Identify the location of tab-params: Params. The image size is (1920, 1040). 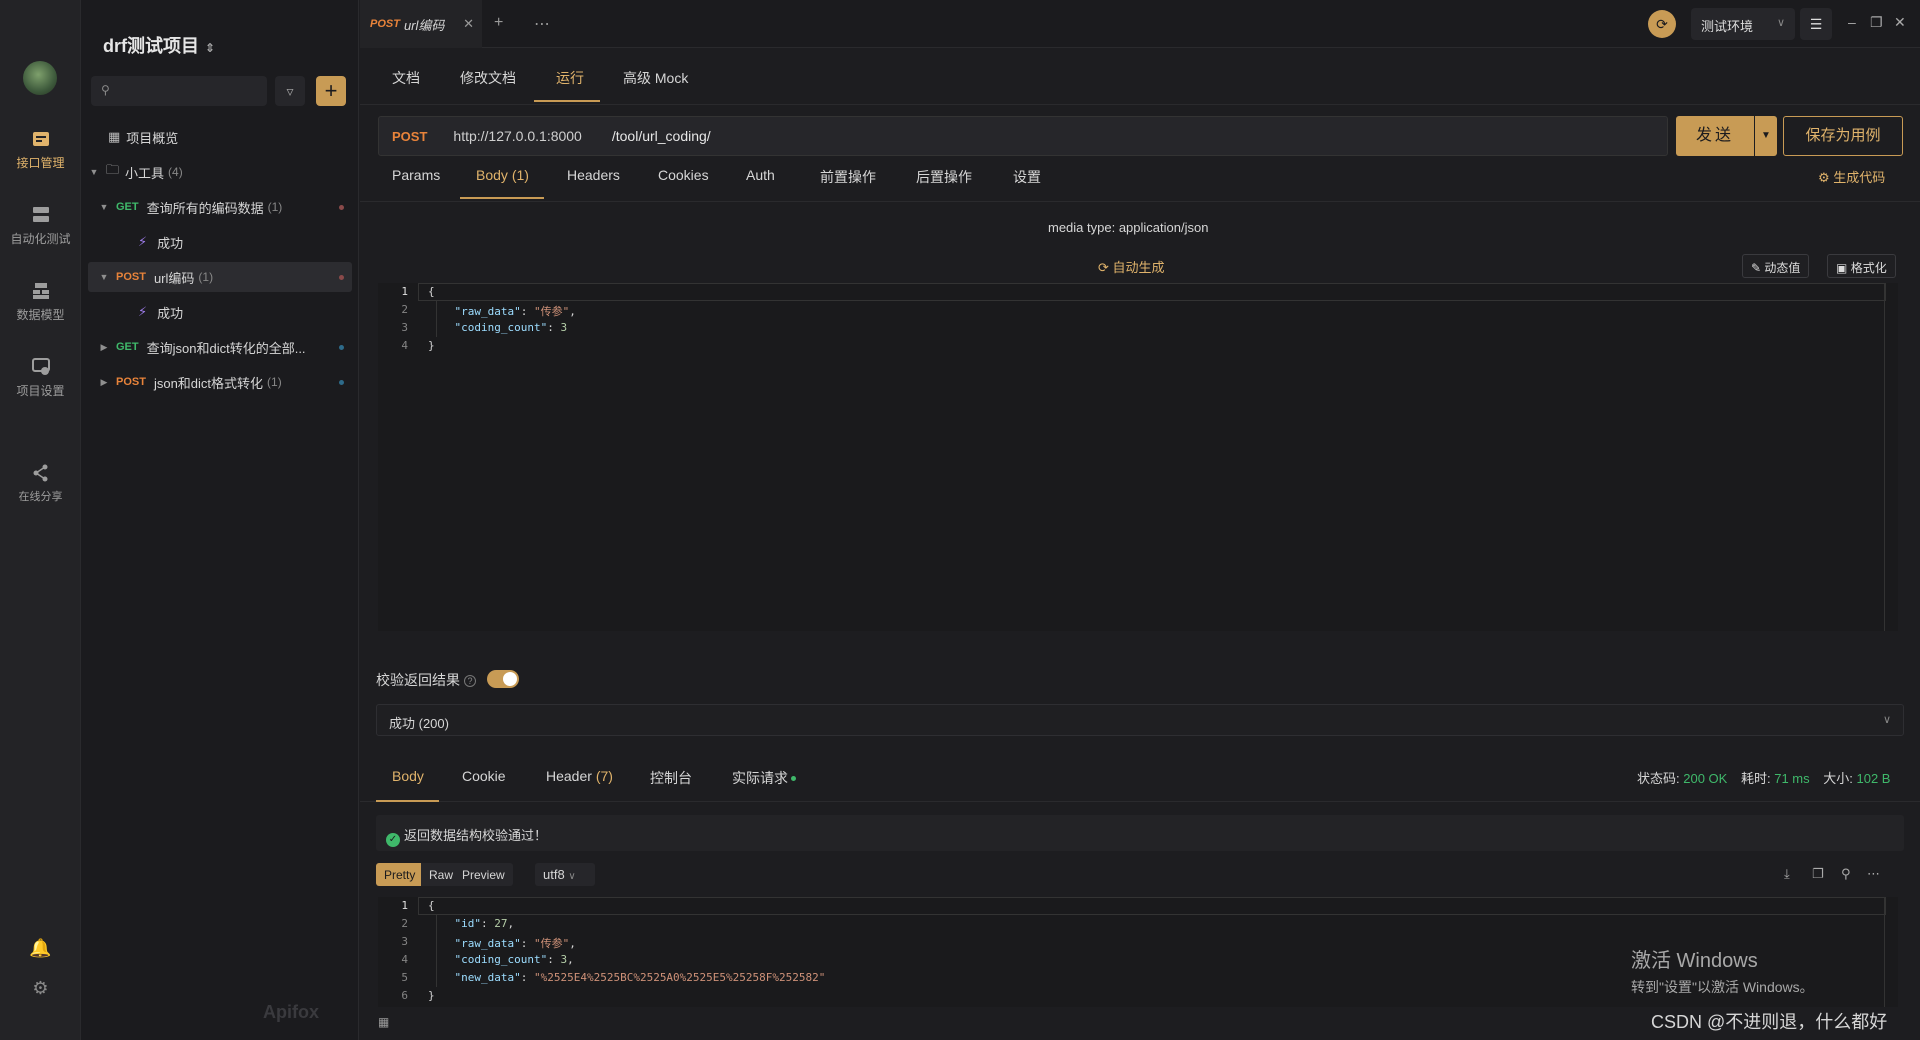
(416, 175).